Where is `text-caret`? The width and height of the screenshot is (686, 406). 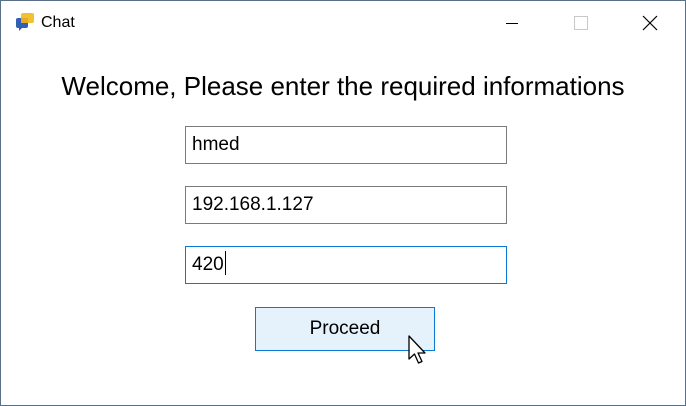 text-caret is located at coordinates (225, 262).